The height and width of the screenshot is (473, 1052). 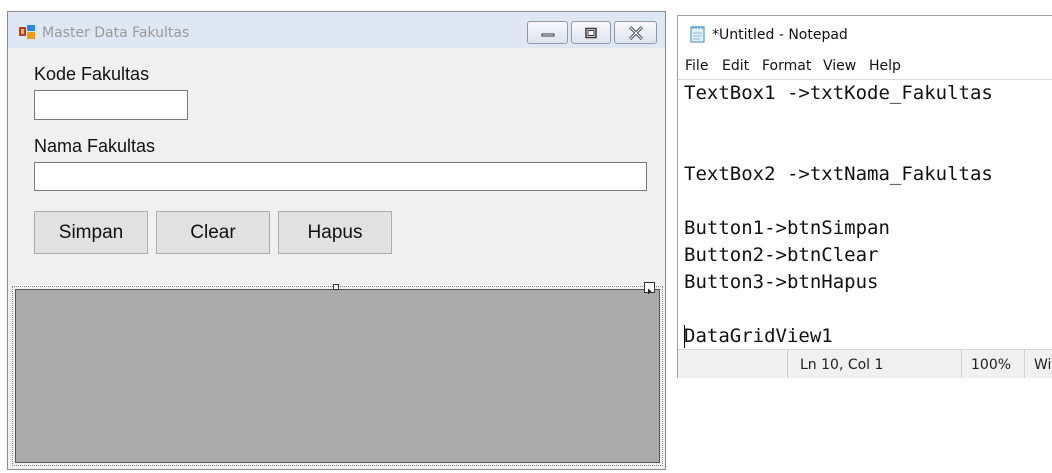 What do you see at coordinates (838, 174) in the screenshot?
I see `text-line: TextBox2 ->txtNama_Fakultas` at bounding box center [838, 174].